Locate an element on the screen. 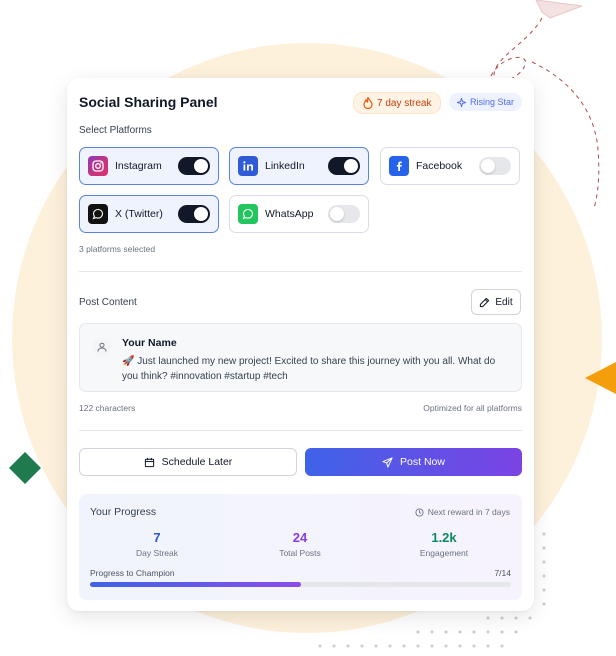  next-reward: Next reward in 7 days is located at coordinates (462, 512).